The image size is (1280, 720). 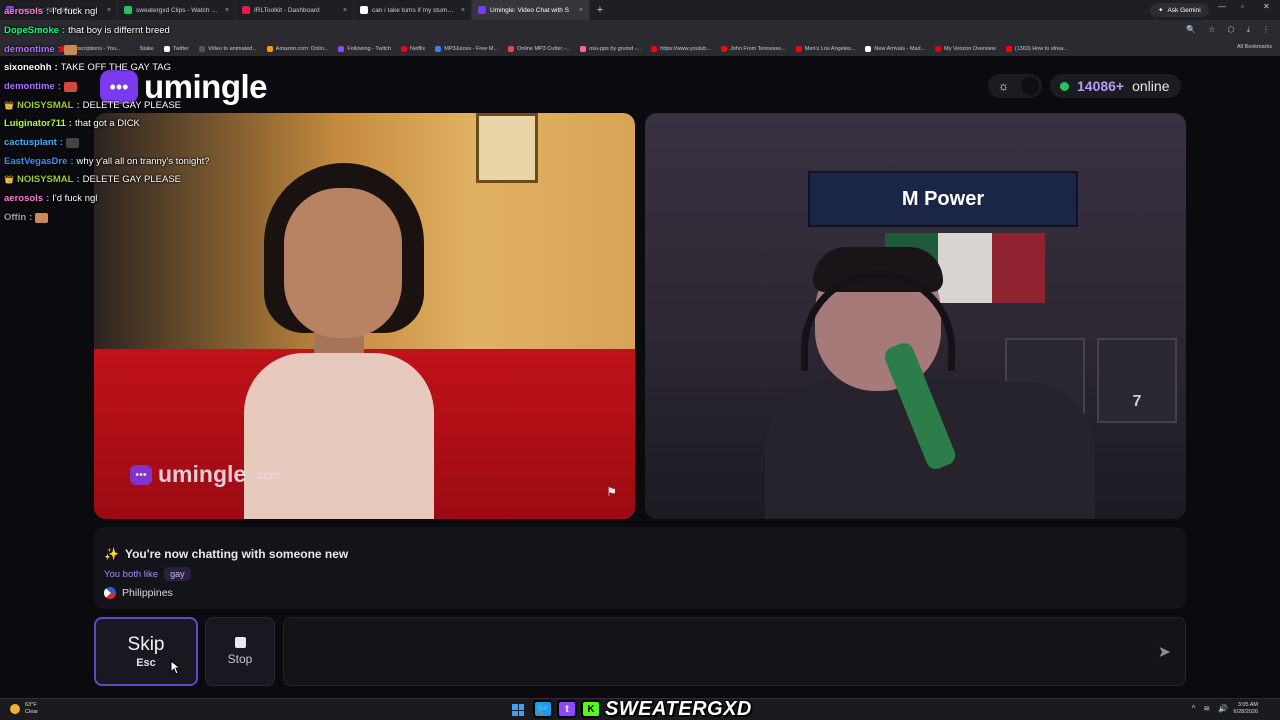 I want to click on message-input, so click(x=716, y=652).